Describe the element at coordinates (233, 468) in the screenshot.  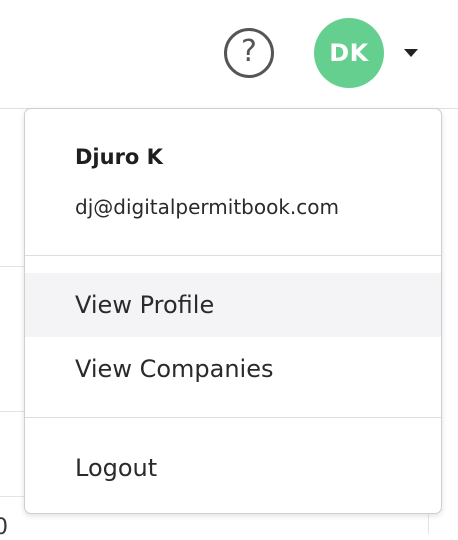
I see `menu-item-logout: Logout` at that location.